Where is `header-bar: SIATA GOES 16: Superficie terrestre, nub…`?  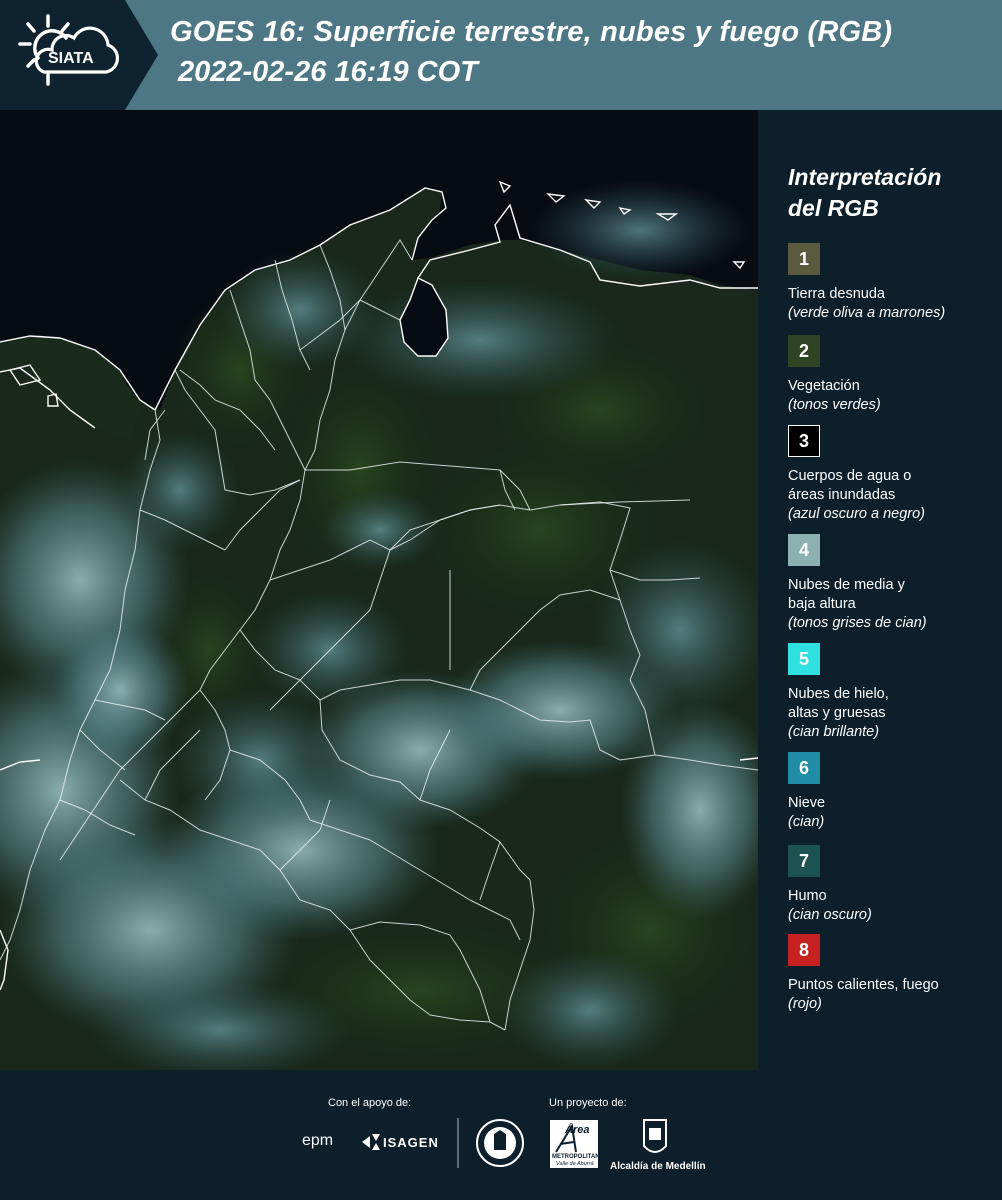
header-bar: SIATA GOES 16: Superficie terrestre, nub… is located at coordinates (501, 55).